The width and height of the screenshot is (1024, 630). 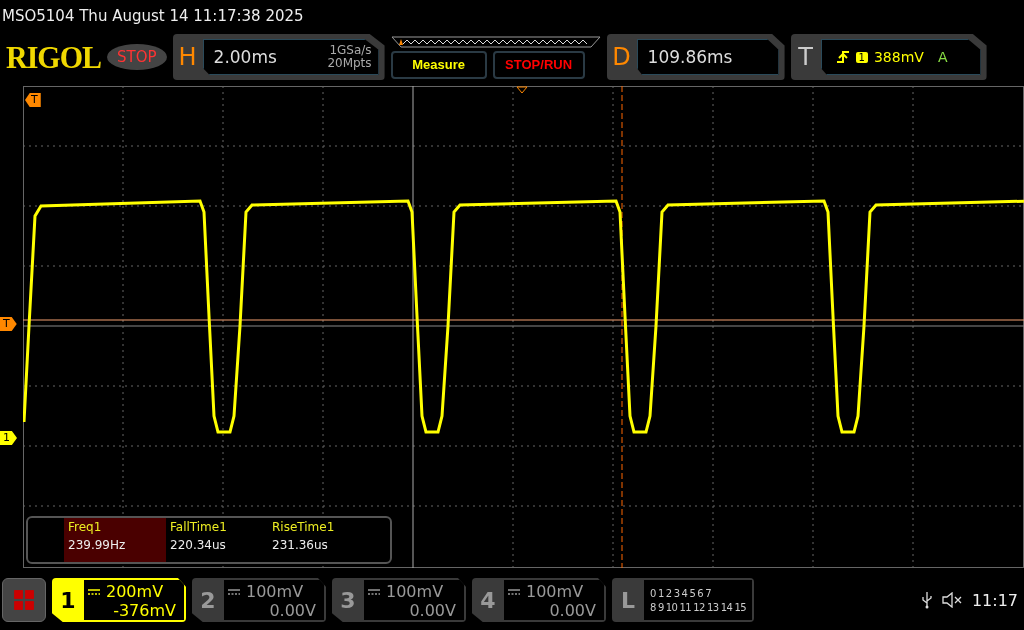 What do you see at coordinates (198, 545) in the screenshot?
I see `measurement-value: 220.34us` at bounding box center [198, 545].